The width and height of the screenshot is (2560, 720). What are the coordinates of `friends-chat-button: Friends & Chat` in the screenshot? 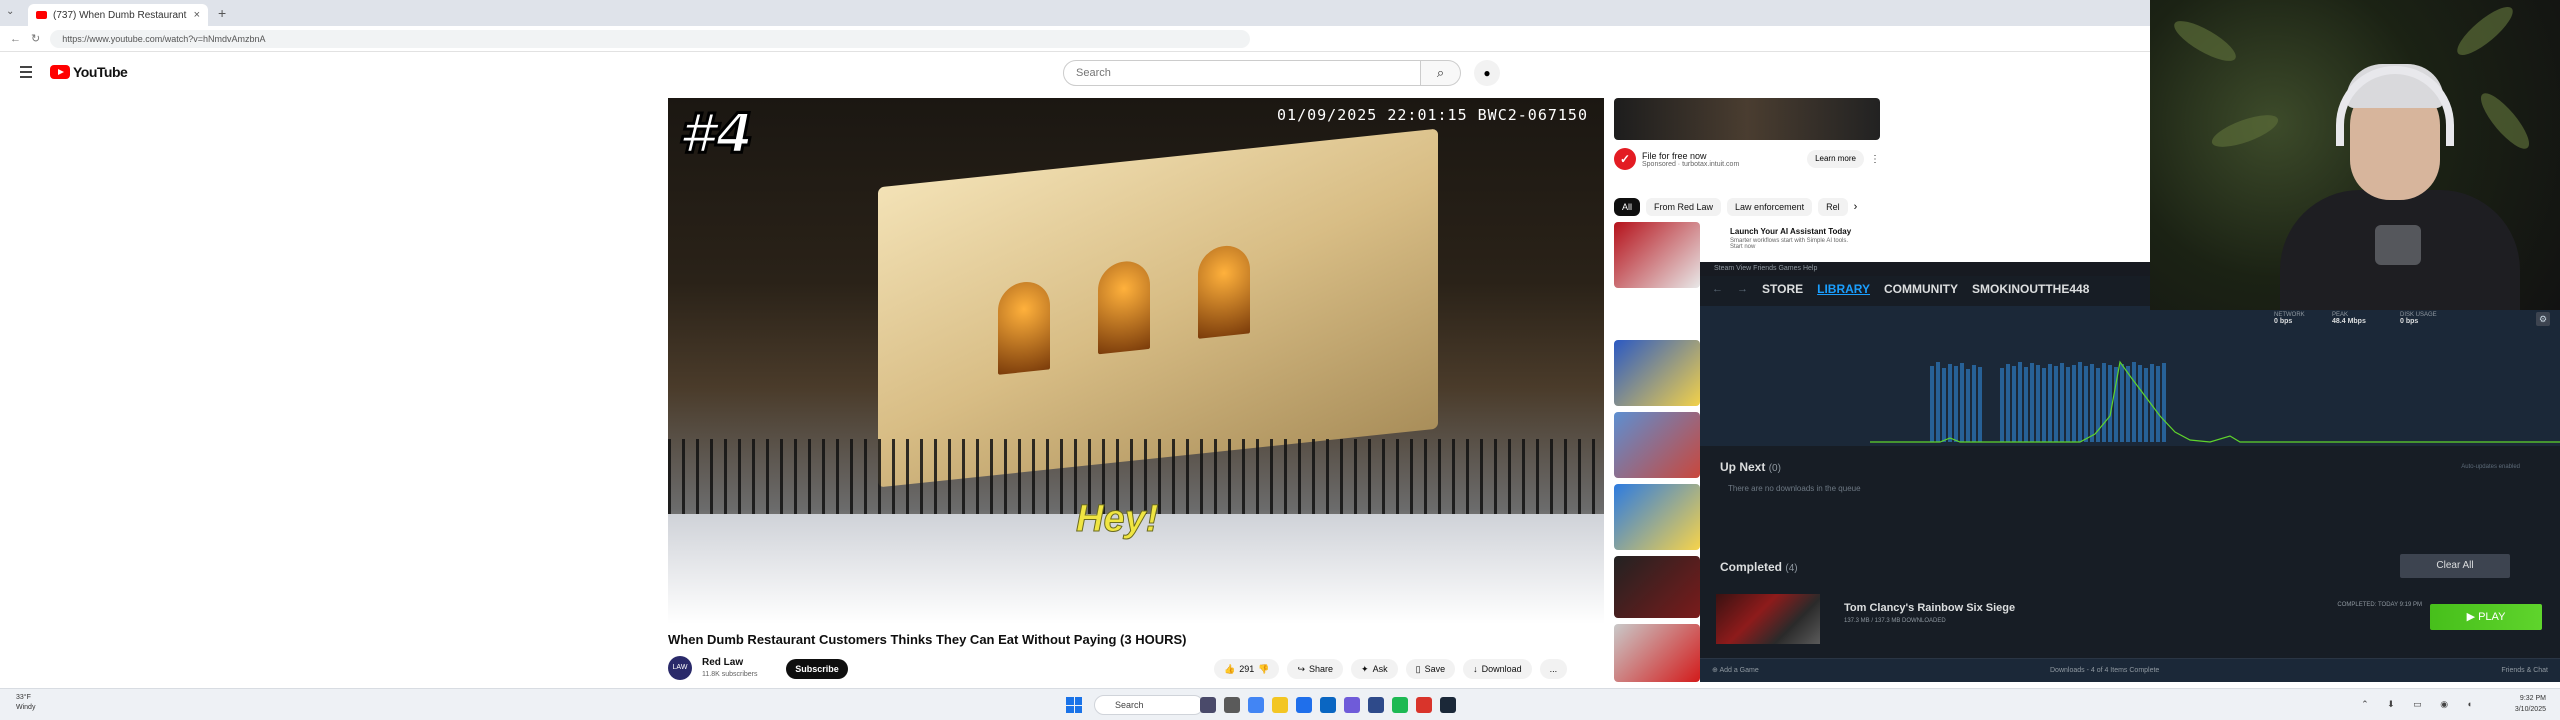 It's located at (2524, 671).